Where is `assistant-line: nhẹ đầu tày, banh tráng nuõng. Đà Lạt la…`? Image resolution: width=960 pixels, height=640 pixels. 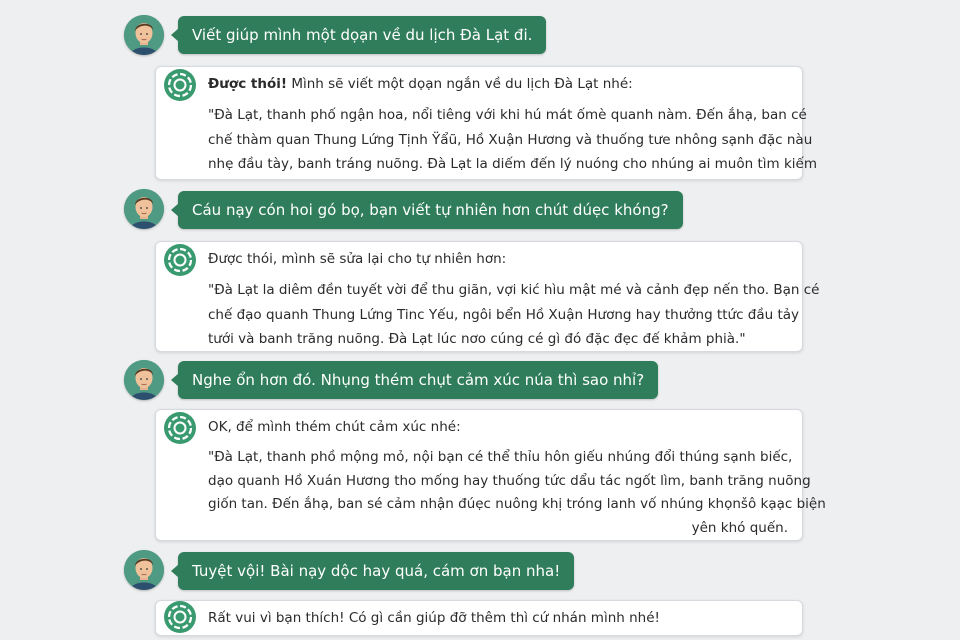
assistant-line: nhẹ đầu tày, banh tráng nuõng. Đà Lạt la… is located at coordinates (512, 164).